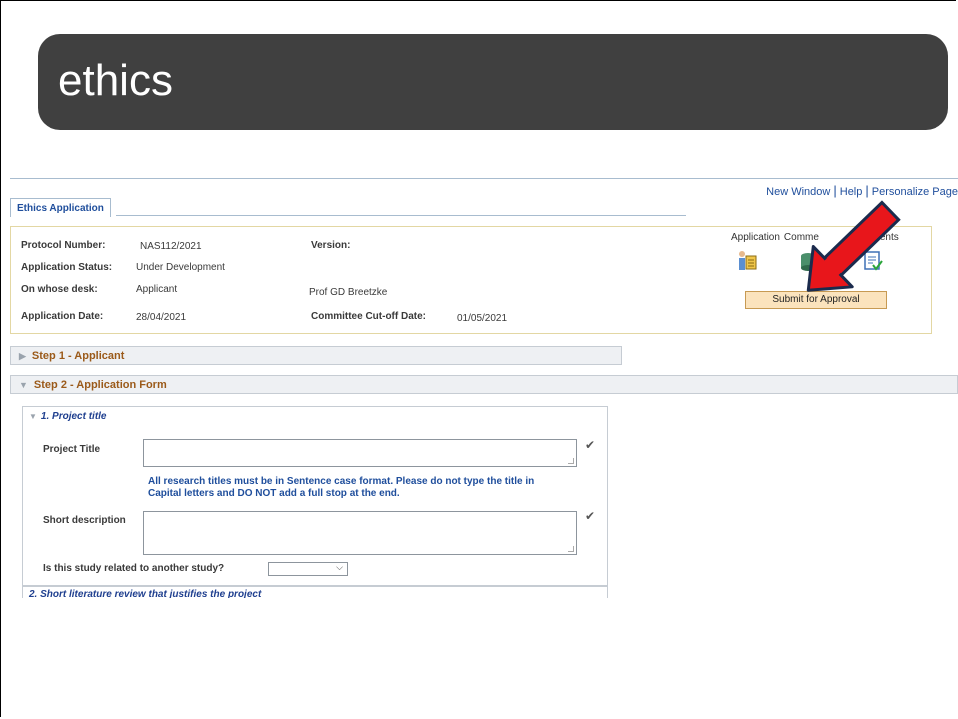  Describe the element at coordinates (853, 246) in the screenshot. I see `red-arrow-annotation` at that location.